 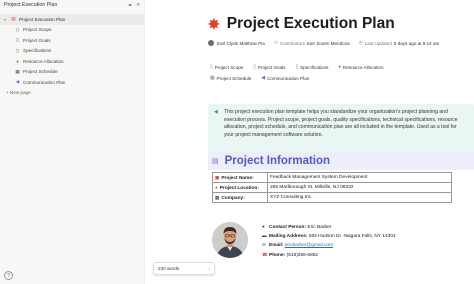 I want to click on sidebar-item-label: Project Goals, so click(x=37, y=40).